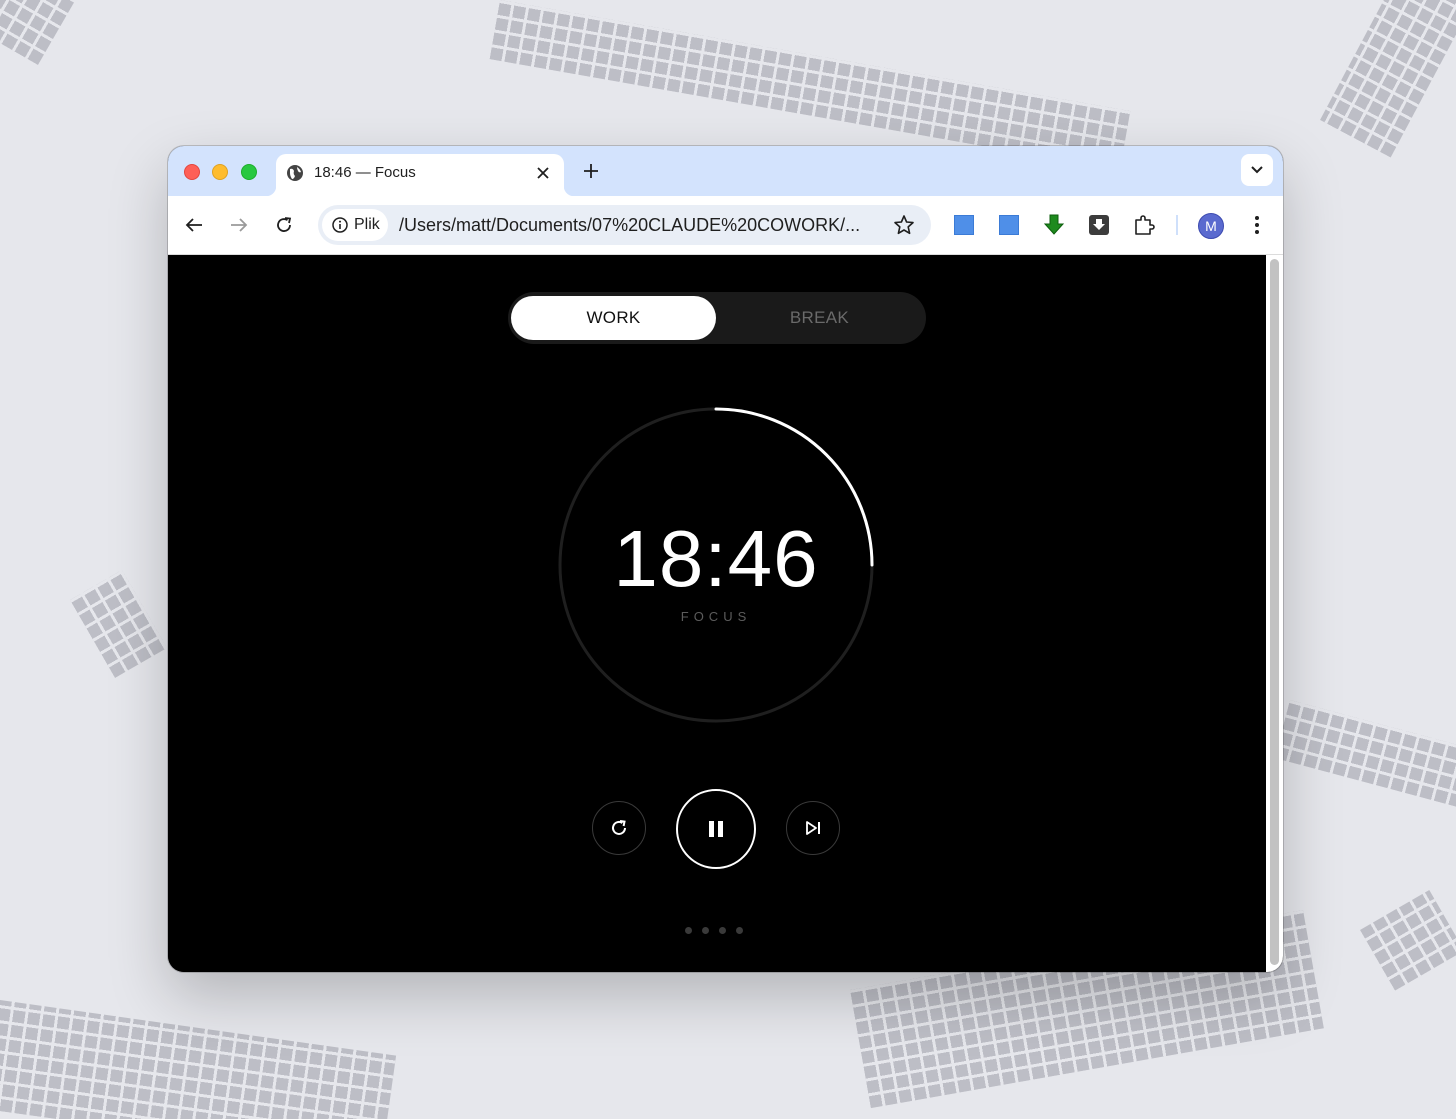  I want to click on arrow-left-icon, so click(193, 225).